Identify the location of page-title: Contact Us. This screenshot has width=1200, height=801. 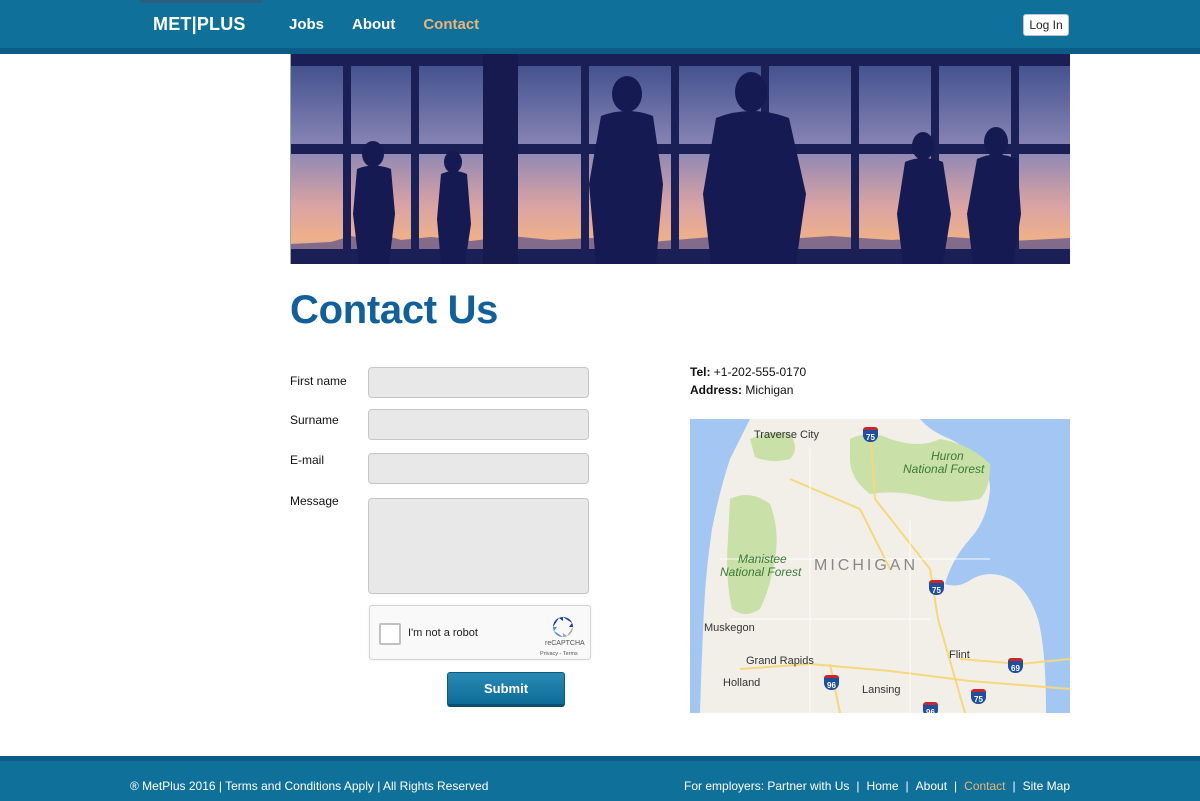
(394, 310).